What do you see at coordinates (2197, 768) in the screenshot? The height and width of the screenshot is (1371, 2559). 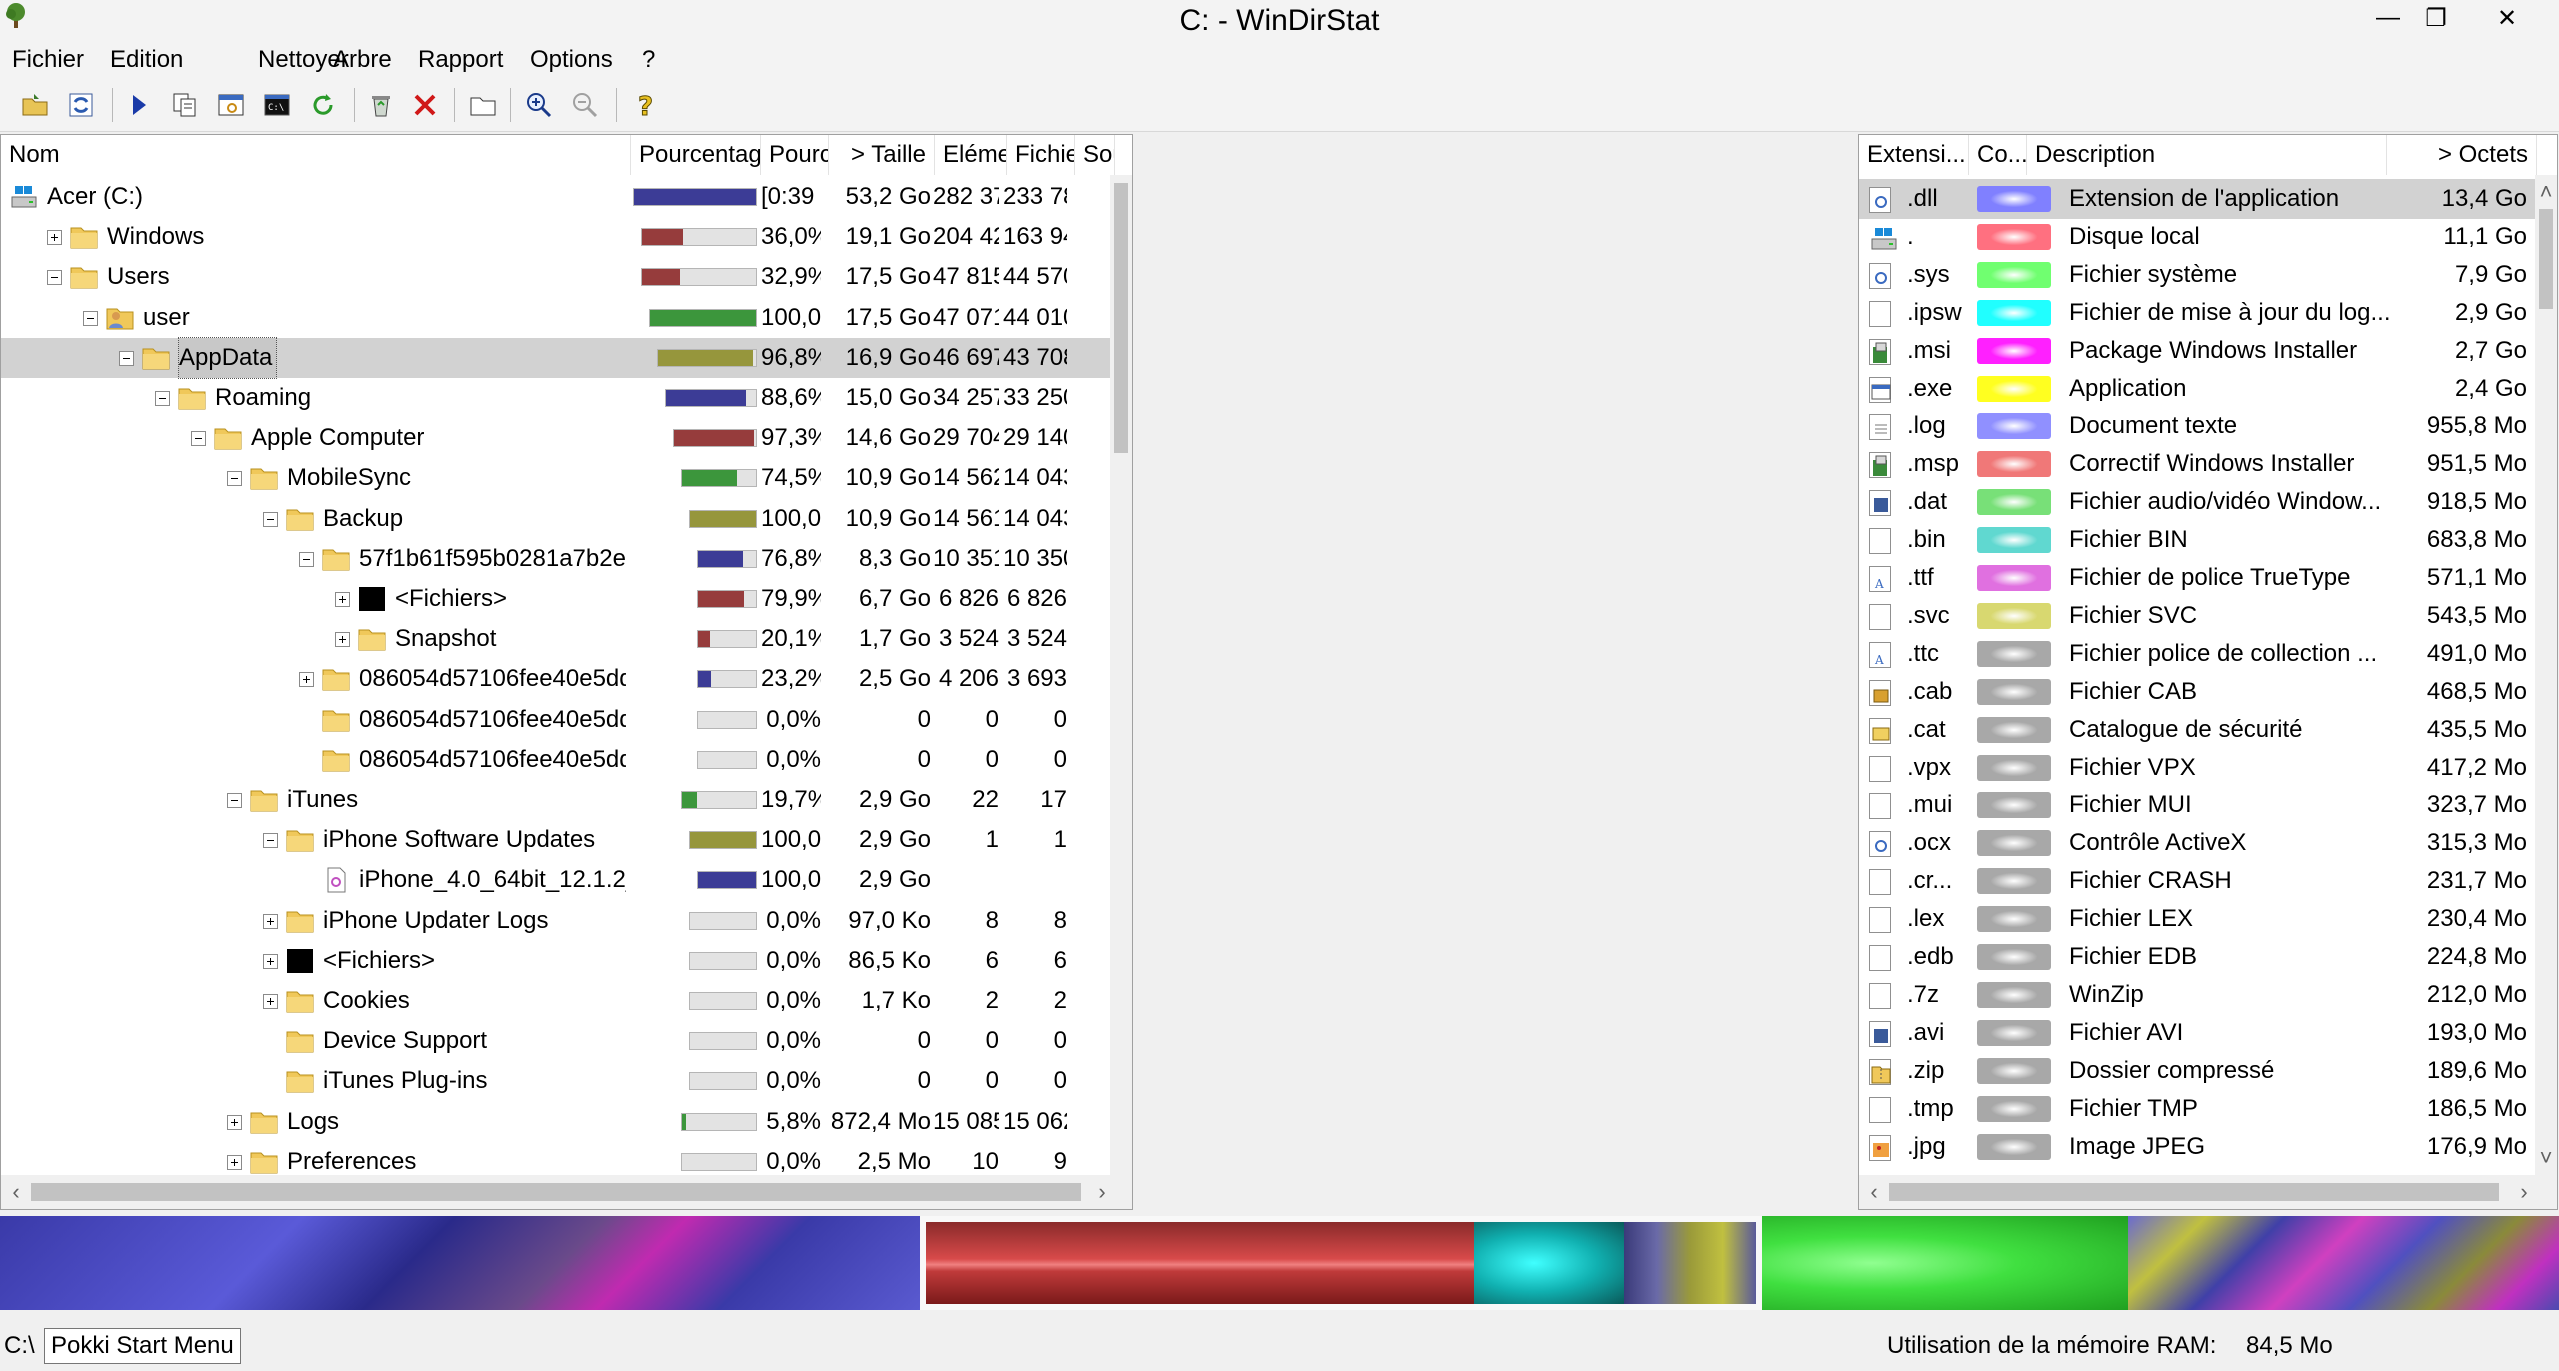 I see `extension-row: .vpx Fichier VPX 417,2 Mo` at bounding box center [2197, 768].